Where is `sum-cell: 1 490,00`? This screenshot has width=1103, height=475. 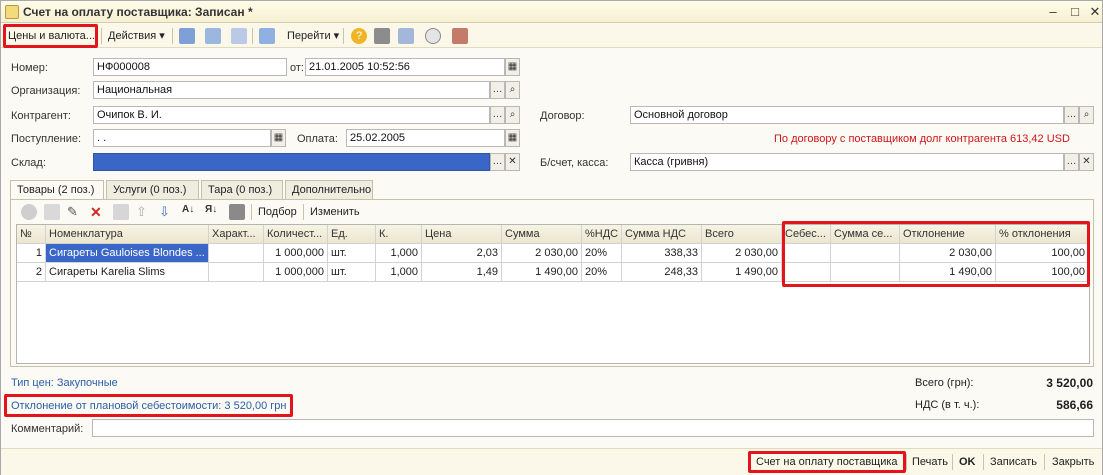
sum-cell: 1 490,00 is located at coordinates (542, 272).